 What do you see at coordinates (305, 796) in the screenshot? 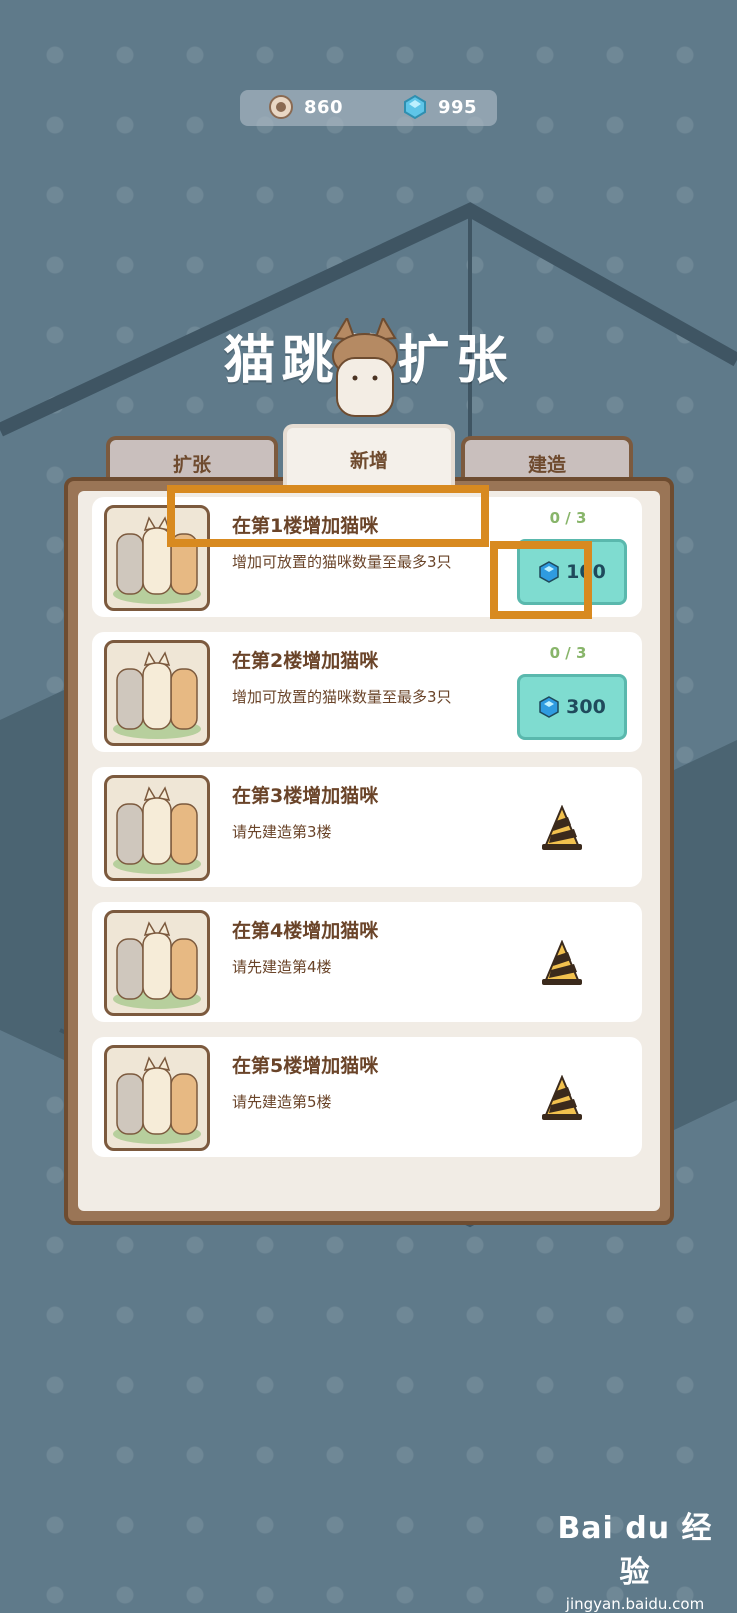
I see `row-title: 在第3楼增加猫咪` at bounding box center [305, 796].